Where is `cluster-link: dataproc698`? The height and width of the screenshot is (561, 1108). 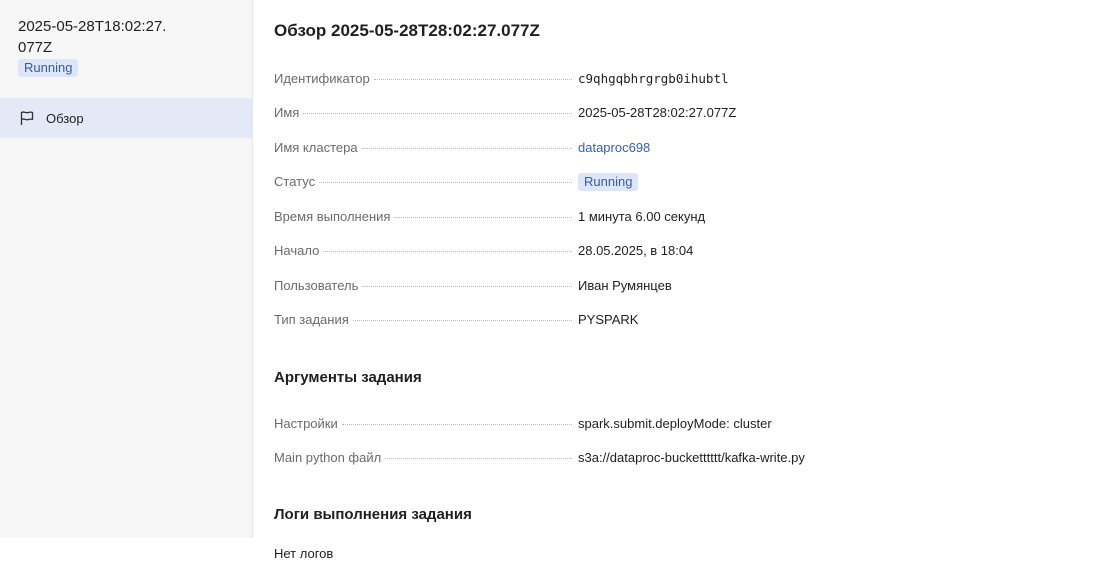
cluster-link: dataproc698 is located at coordinates (614, 147).